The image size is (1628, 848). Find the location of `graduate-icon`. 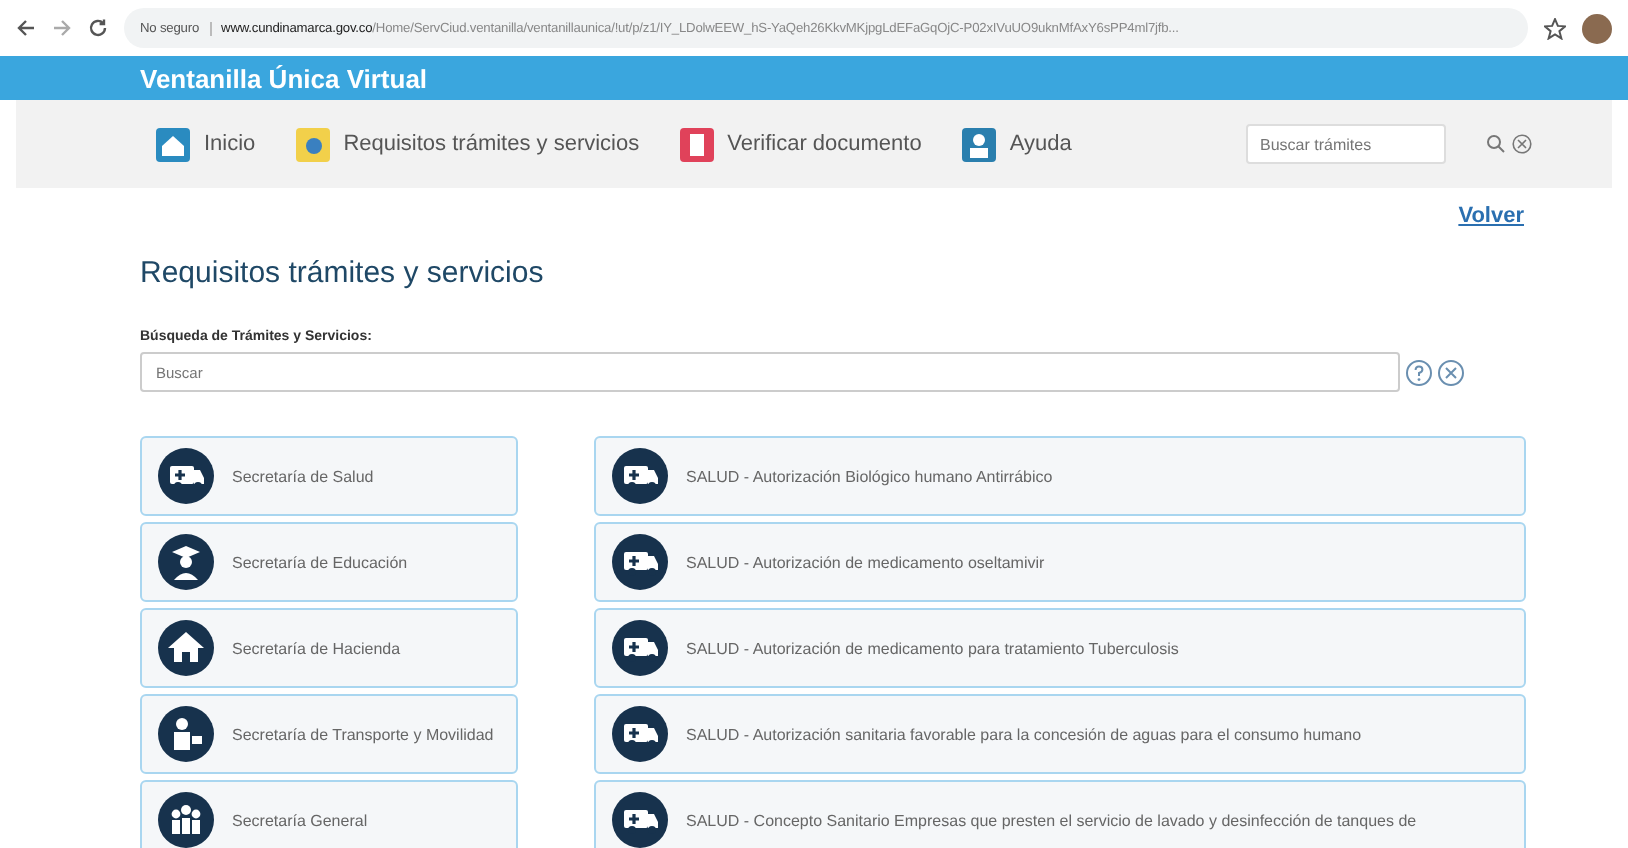

graduate-icon is located at coordinates (186, 562).